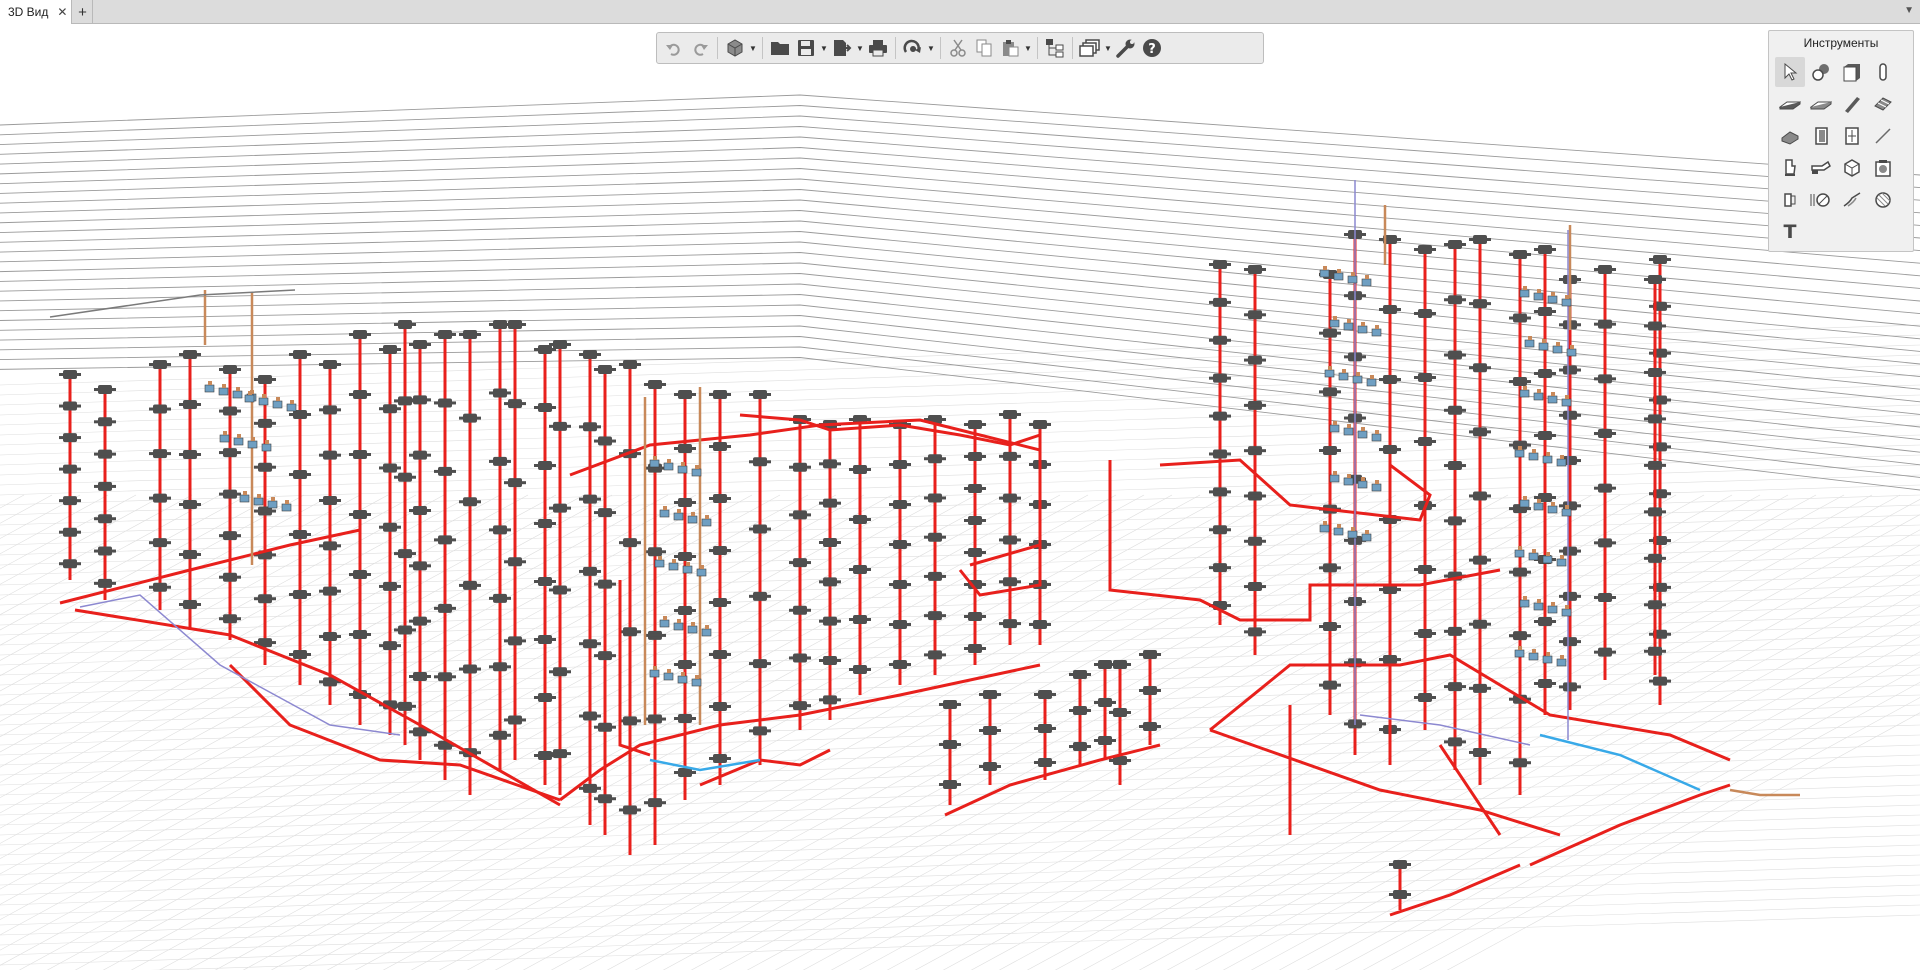  What do you see at coordinates (1852, 72) in the screenshot?
I see `tool-wall` at bounding box center [1852, 72].